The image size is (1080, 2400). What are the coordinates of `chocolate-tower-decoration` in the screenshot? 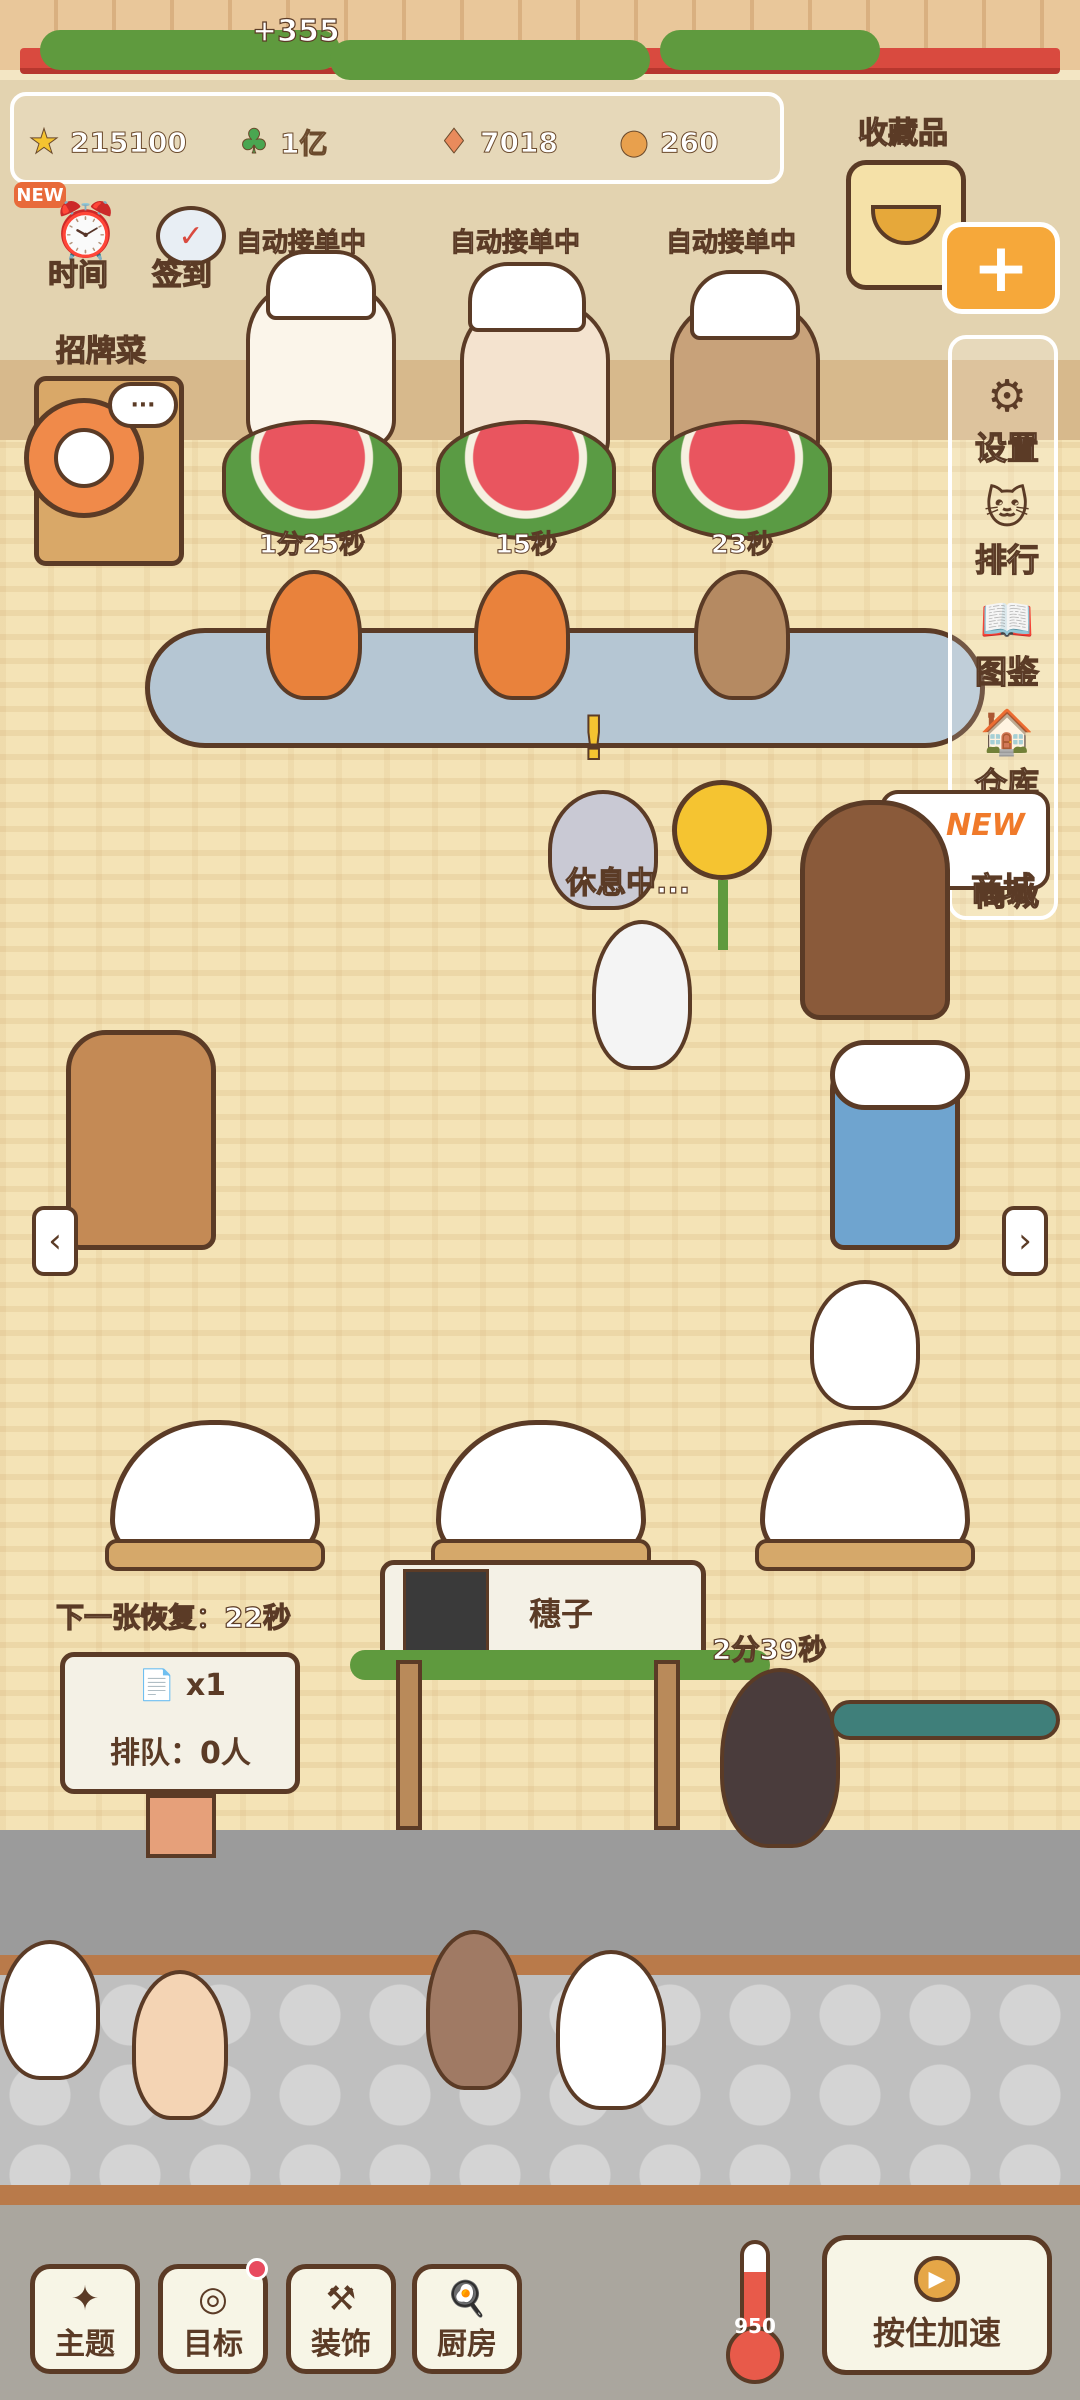 It's located at (875, 910).